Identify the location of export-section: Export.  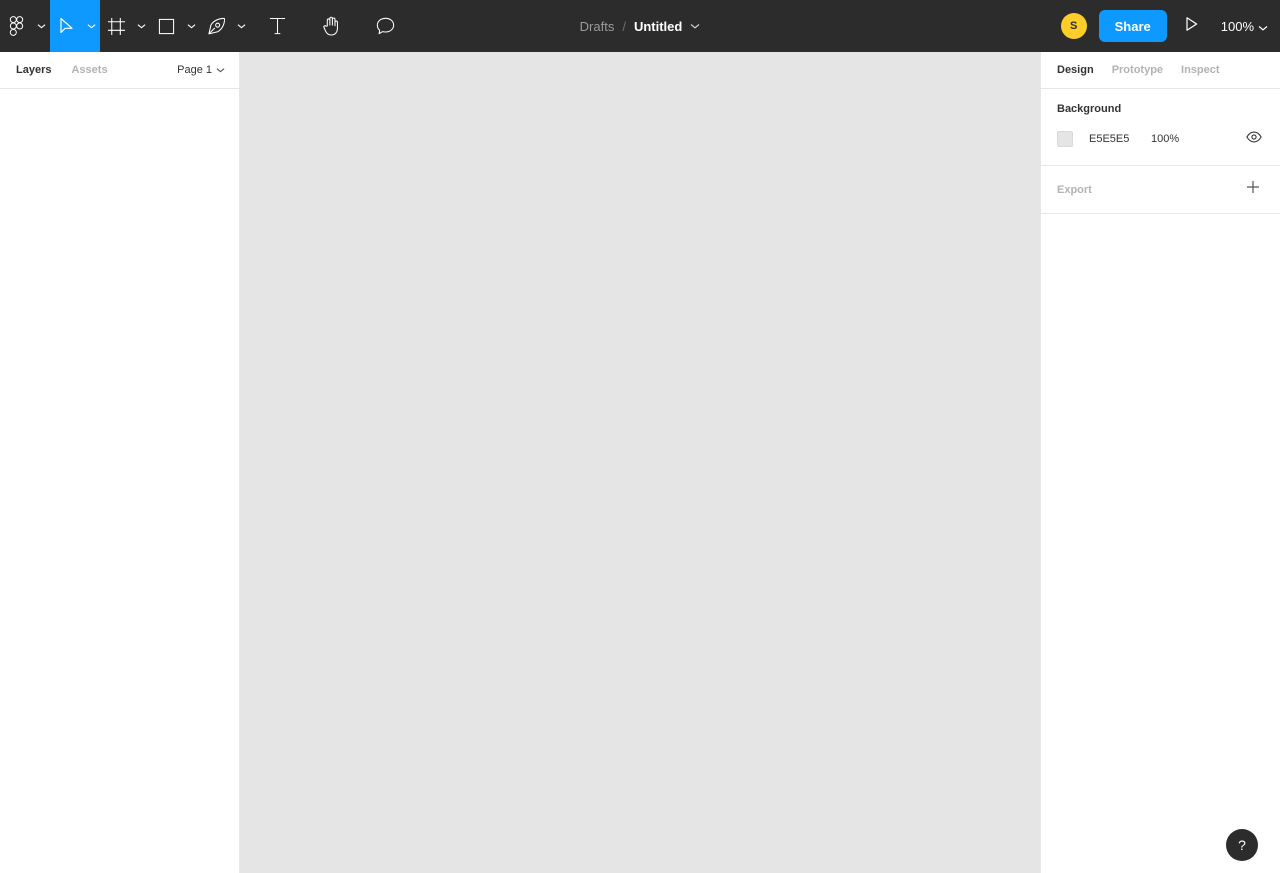
(1160, 190).